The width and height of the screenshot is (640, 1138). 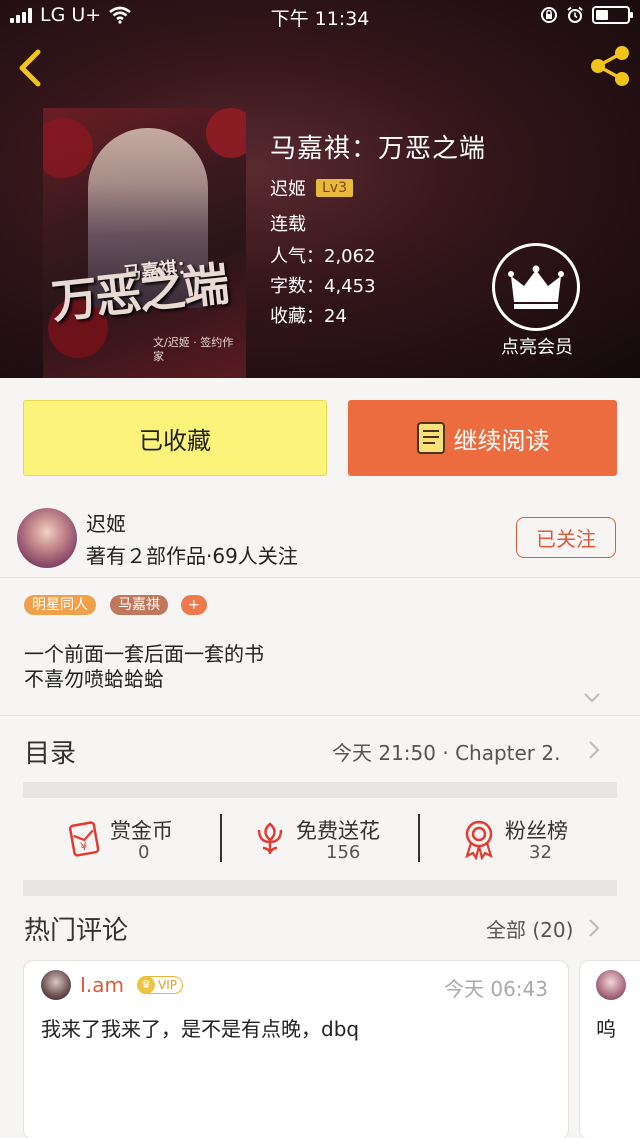 I want to click on share-icon, so click(x=610, y=66).